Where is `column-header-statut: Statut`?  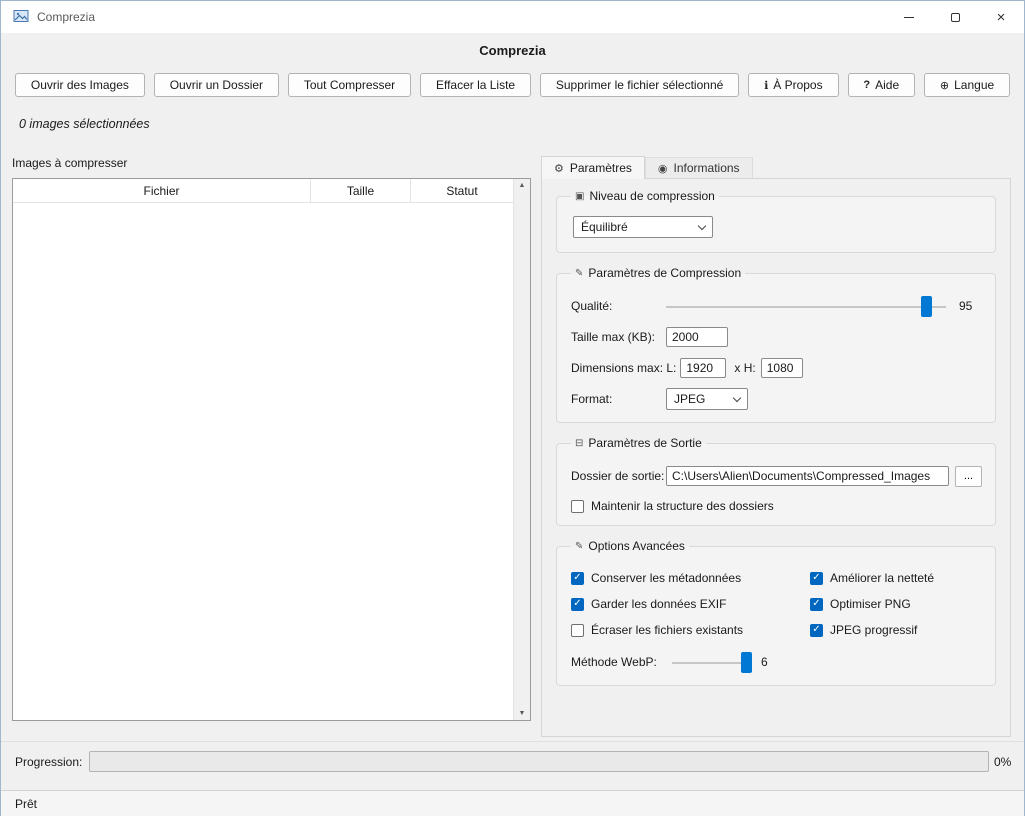 column-header-statut: Statut is located at coordinates (462, 190).